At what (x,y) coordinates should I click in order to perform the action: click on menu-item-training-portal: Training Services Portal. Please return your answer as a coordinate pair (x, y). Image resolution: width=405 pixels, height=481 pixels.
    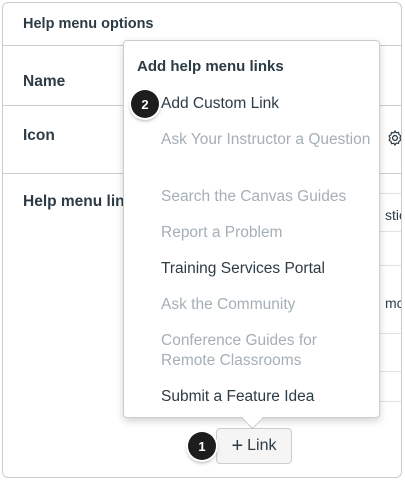
    Looking at the image, I should click on (266, 269).